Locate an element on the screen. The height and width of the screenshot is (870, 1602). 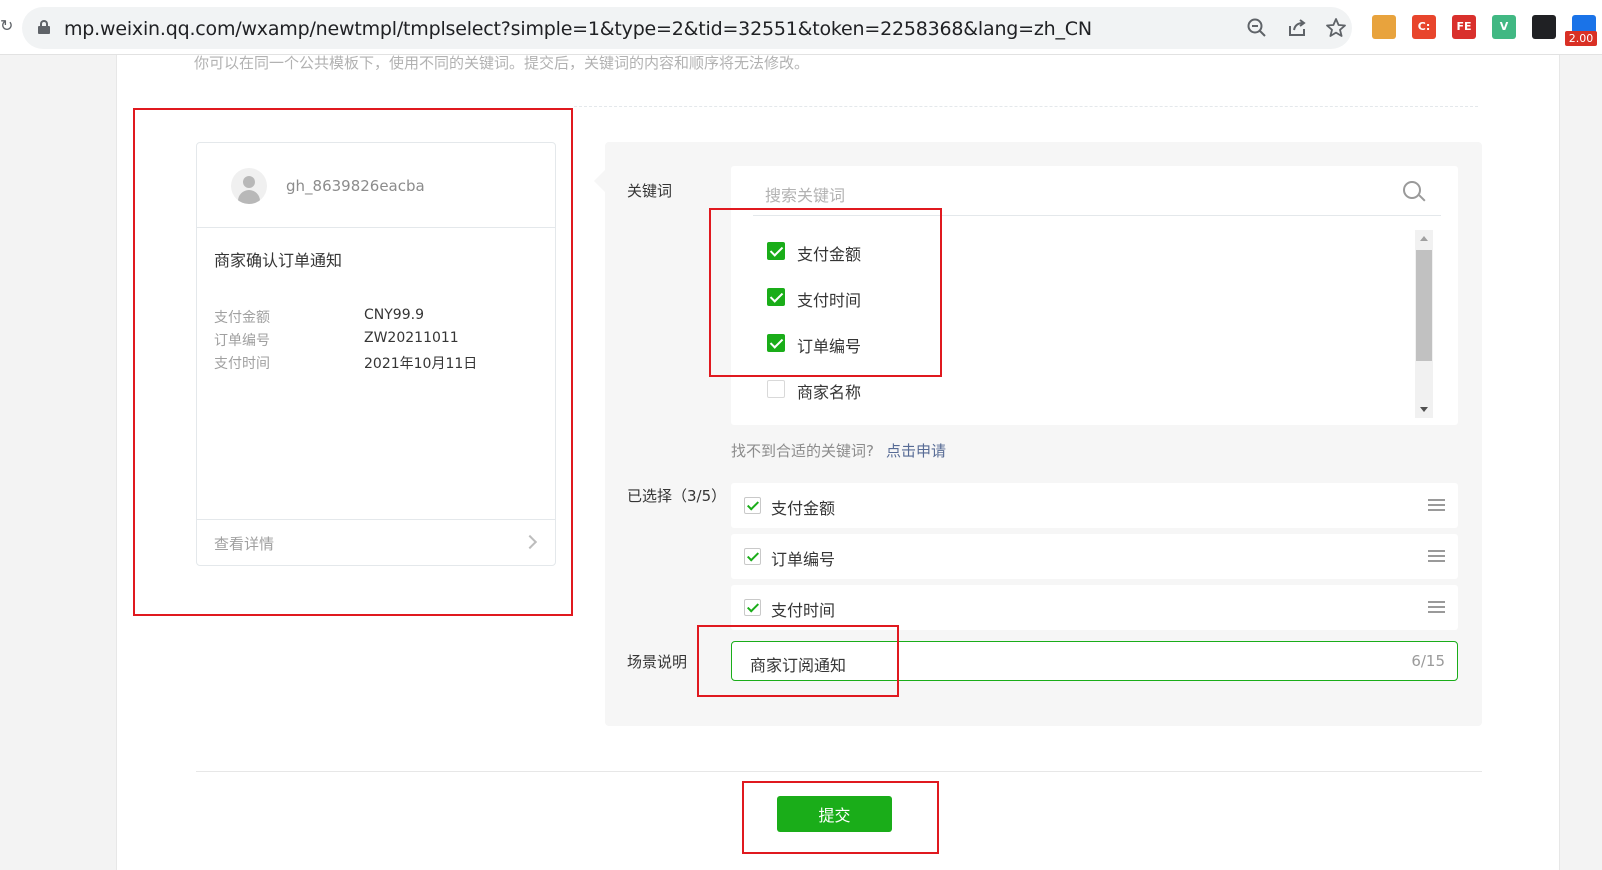
glasses-extension-icon is located at coordinates (1544, 27).